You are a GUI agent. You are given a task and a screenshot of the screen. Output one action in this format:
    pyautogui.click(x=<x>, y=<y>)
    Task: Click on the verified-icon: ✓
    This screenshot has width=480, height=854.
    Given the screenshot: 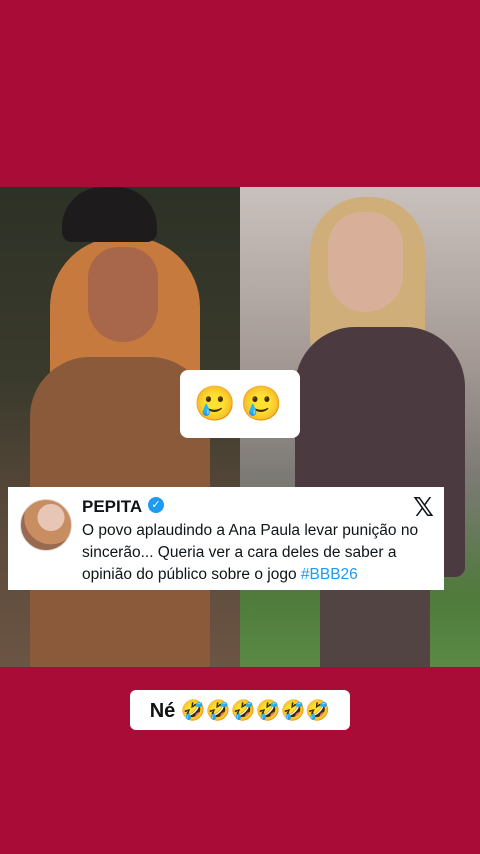 What is the action you would take?
    pyautogui.click(x=156, y=505)
    